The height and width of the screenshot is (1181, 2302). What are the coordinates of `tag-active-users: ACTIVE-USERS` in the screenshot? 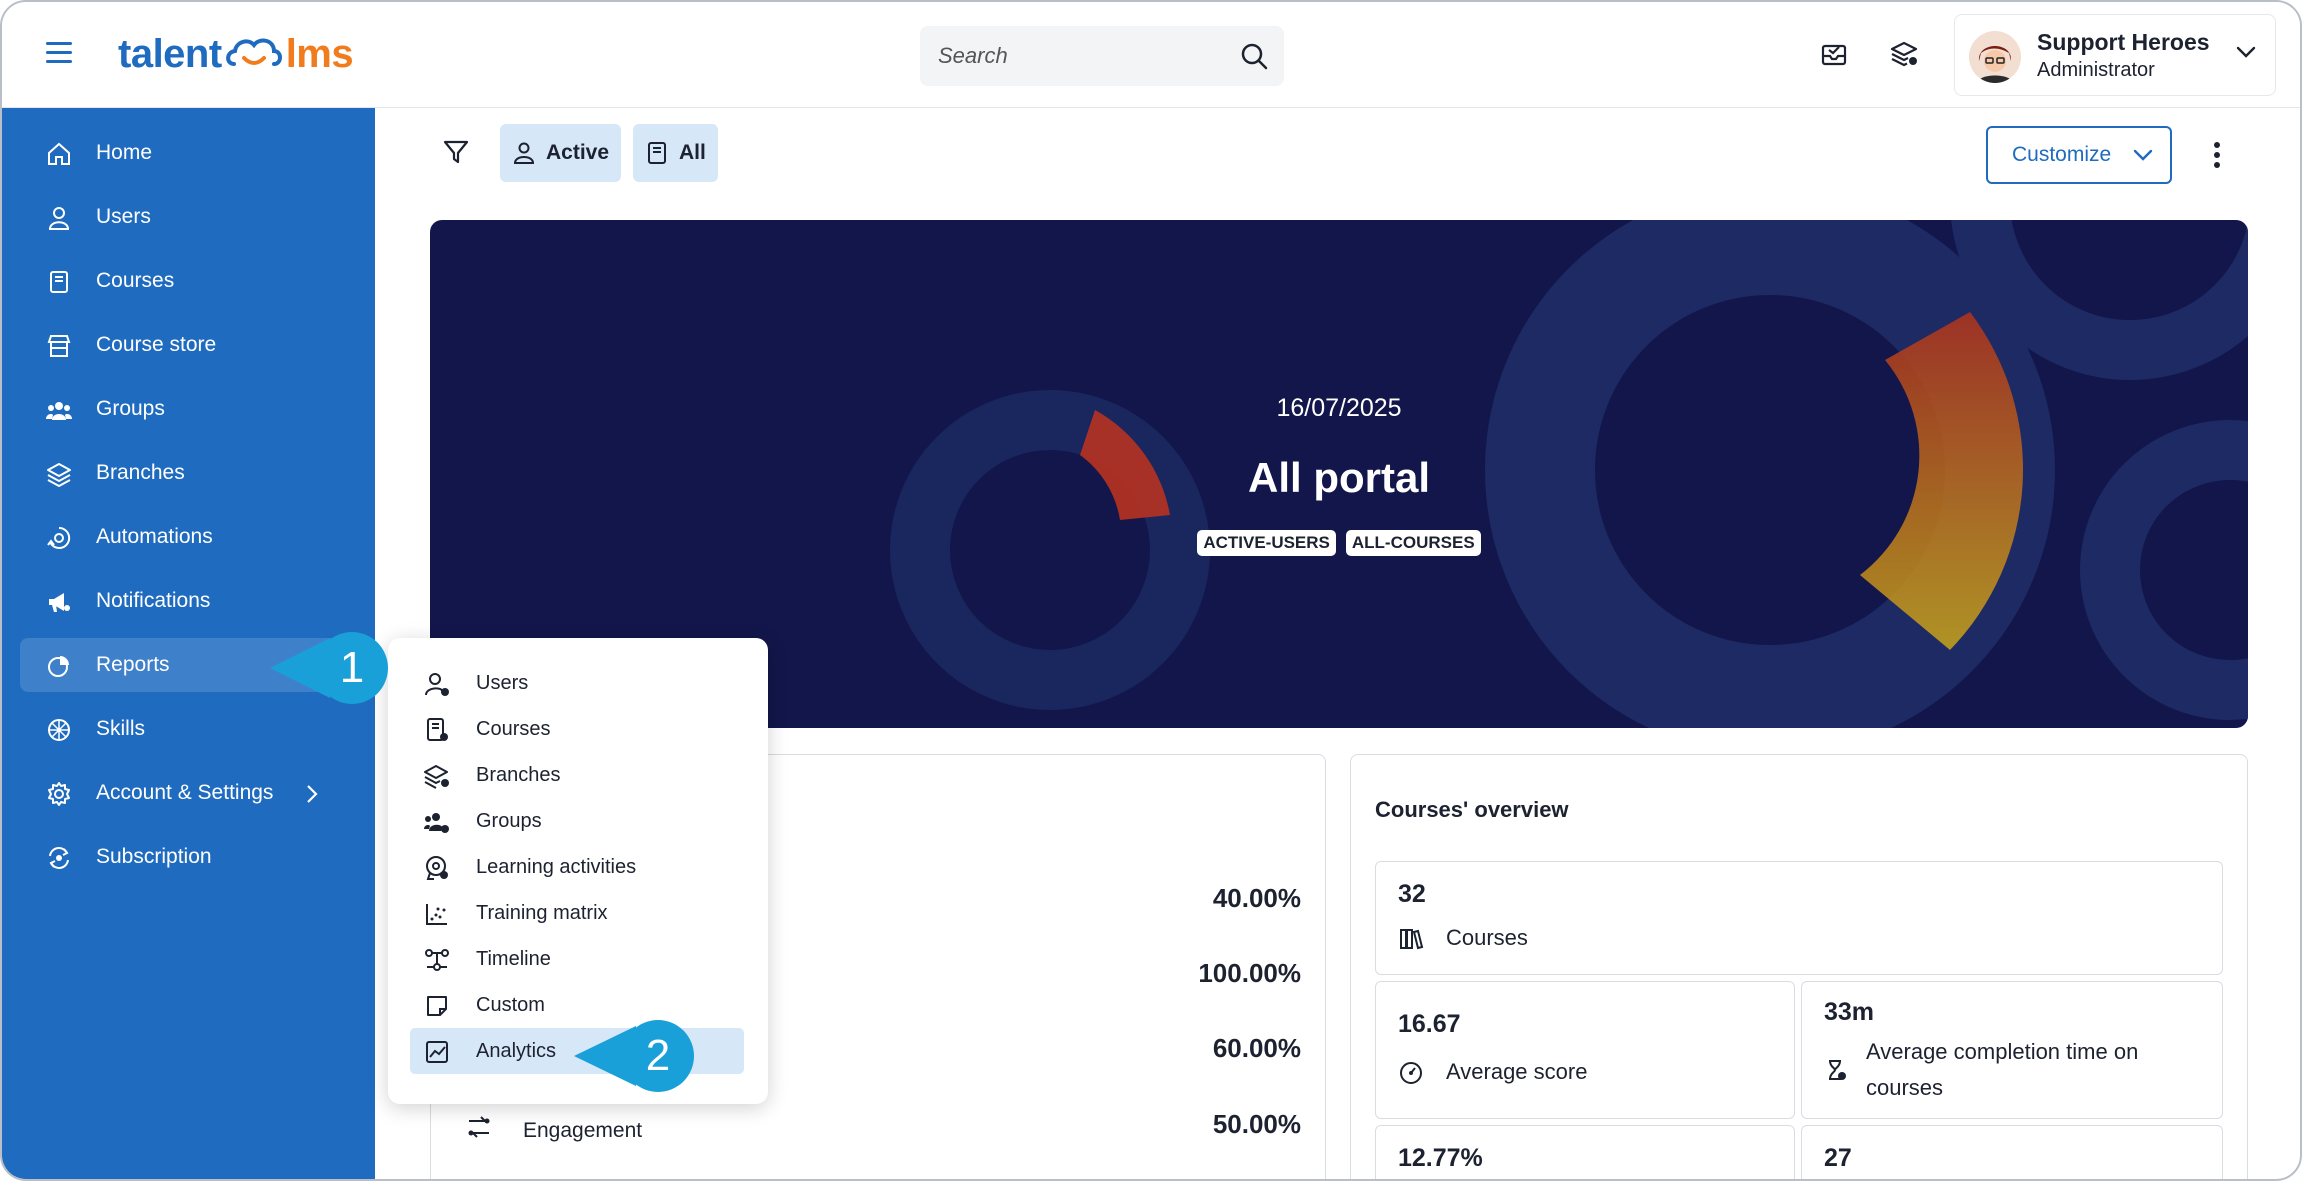 It's located at (1266, 543).